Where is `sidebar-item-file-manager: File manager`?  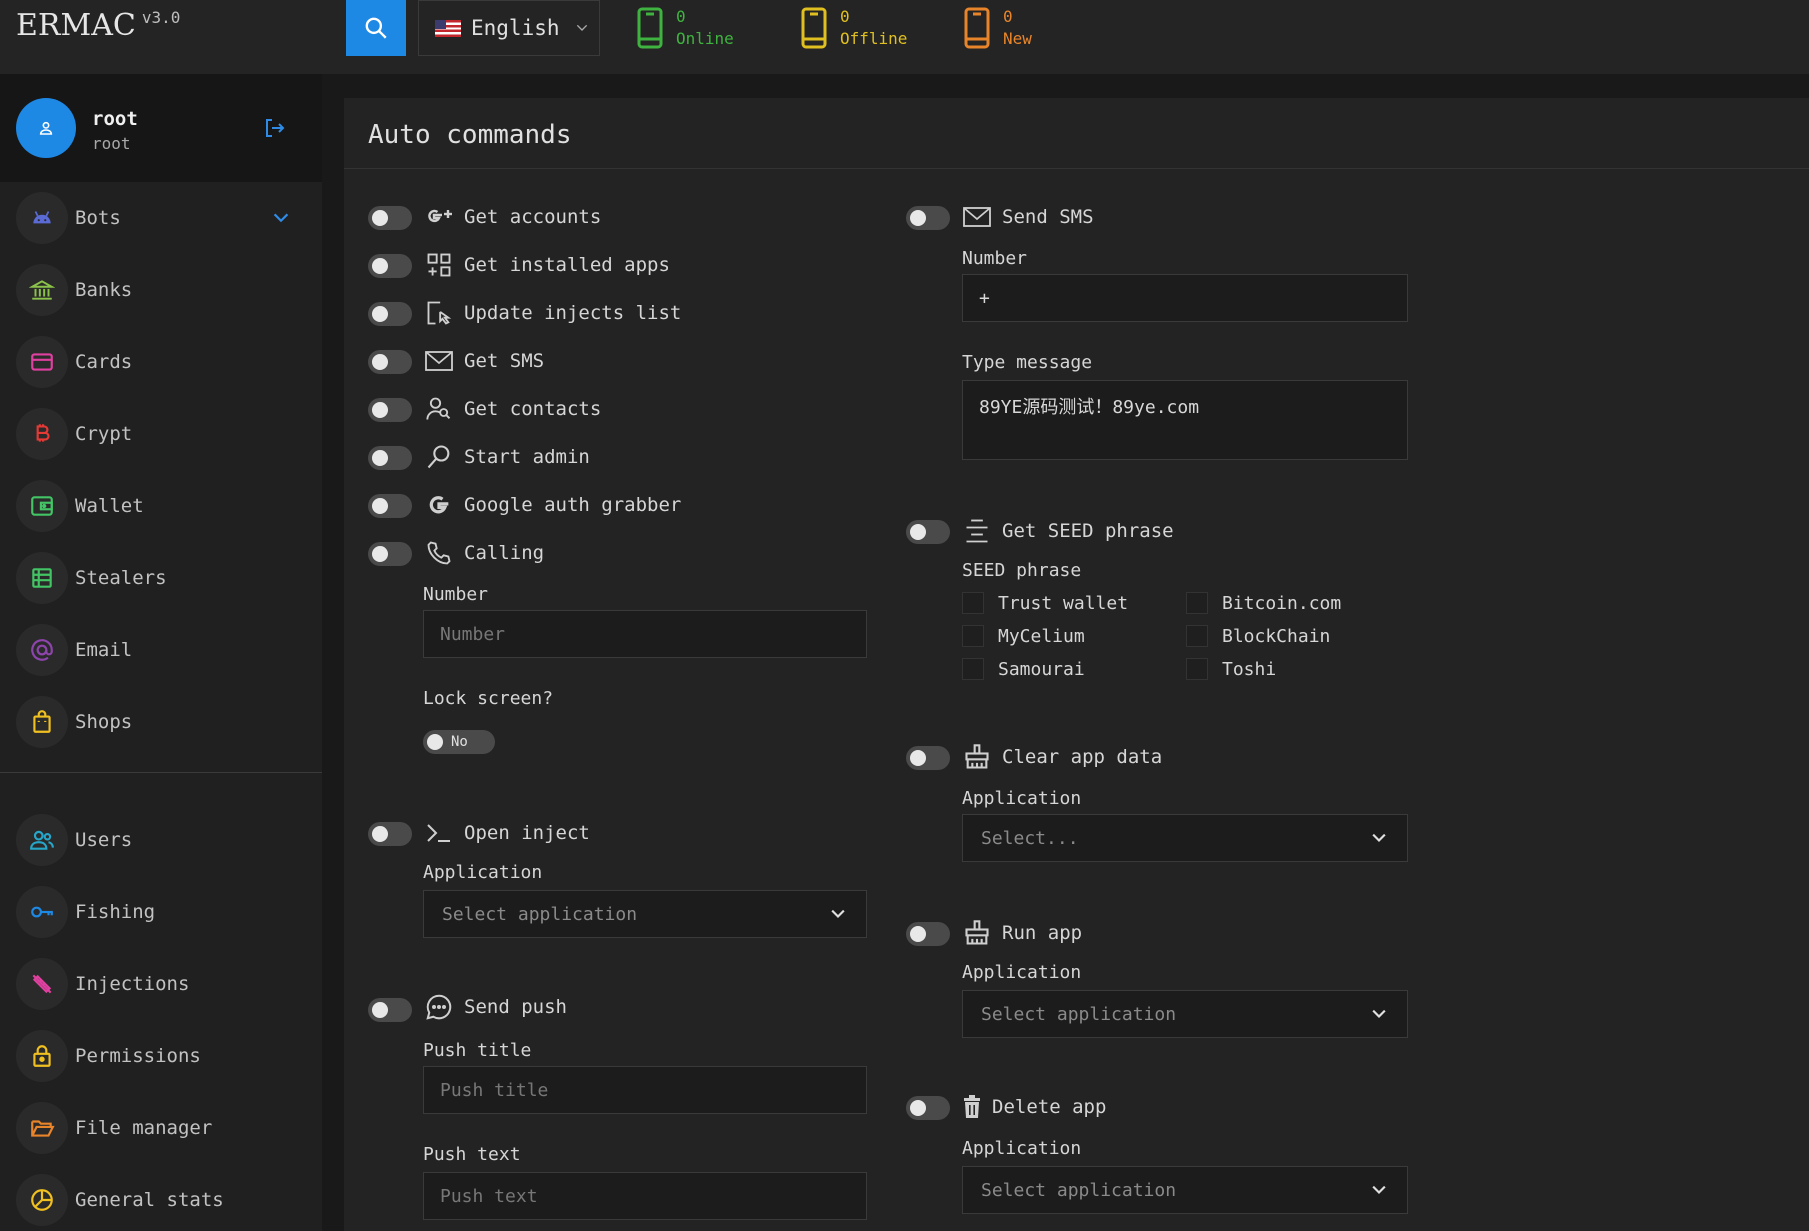
sidebar-item-file-manager: File manager is located at coordinates (161, 1128).